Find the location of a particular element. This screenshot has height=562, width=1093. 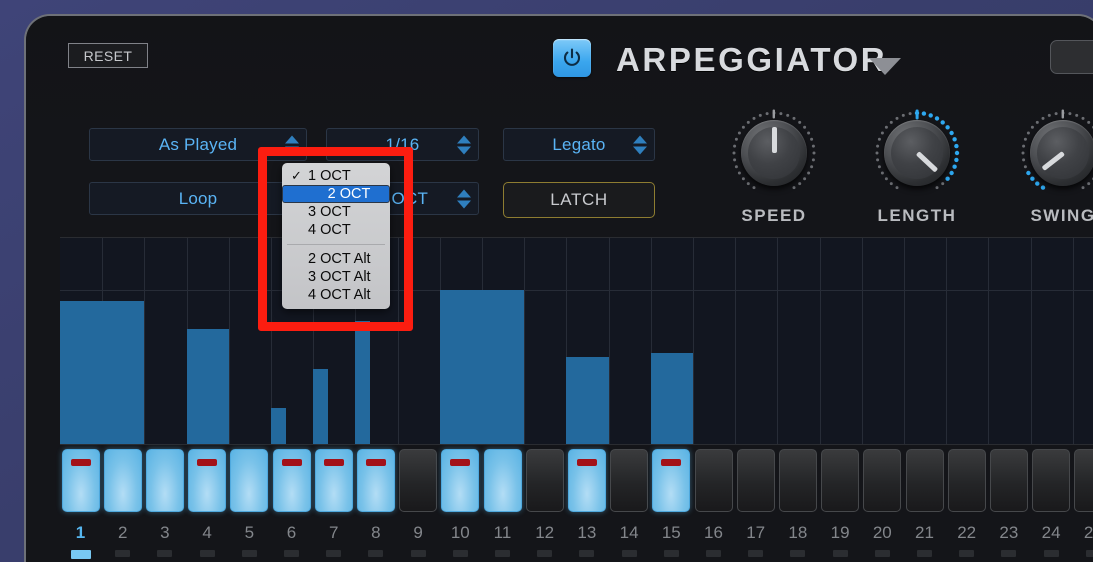

menu-item: 3 OCT is located at coordinates (336, 212).